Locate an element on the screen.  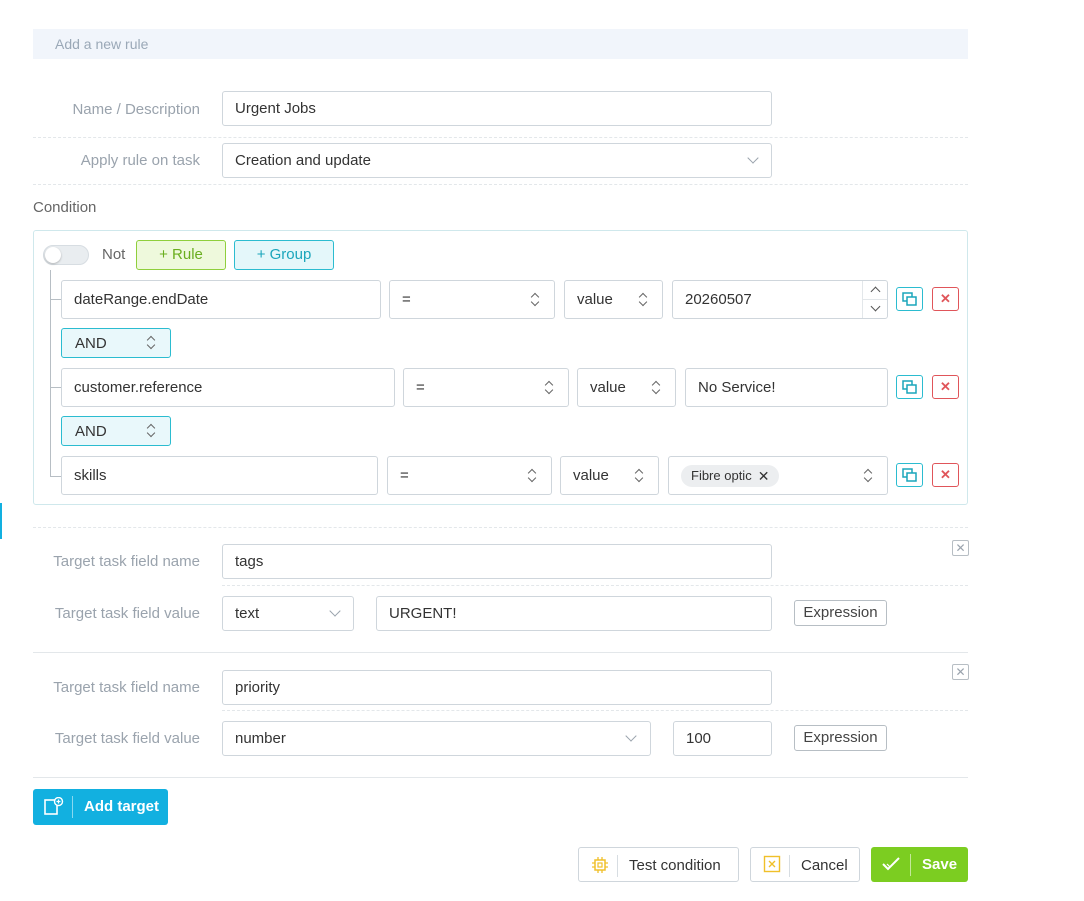
add-target-label: Add target is located at coordinates (121, 806).